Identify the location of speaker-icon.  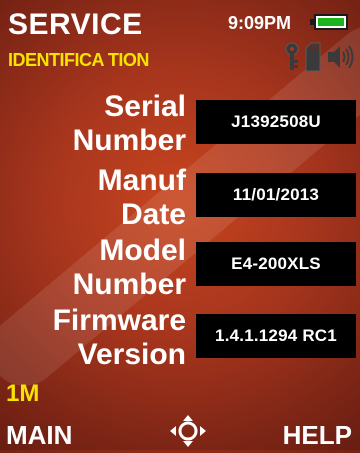
(340, 59).